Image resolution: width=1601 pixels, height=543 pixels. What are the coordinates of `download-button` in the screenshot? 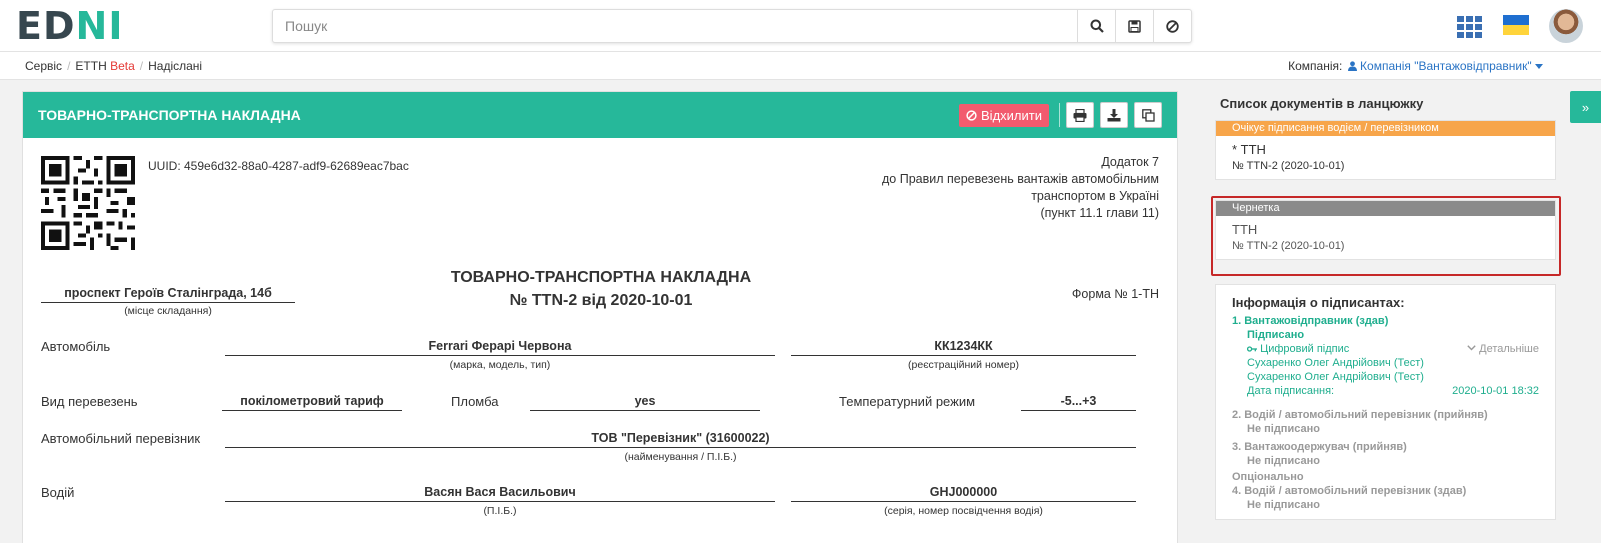 It's located at (1114, 115).